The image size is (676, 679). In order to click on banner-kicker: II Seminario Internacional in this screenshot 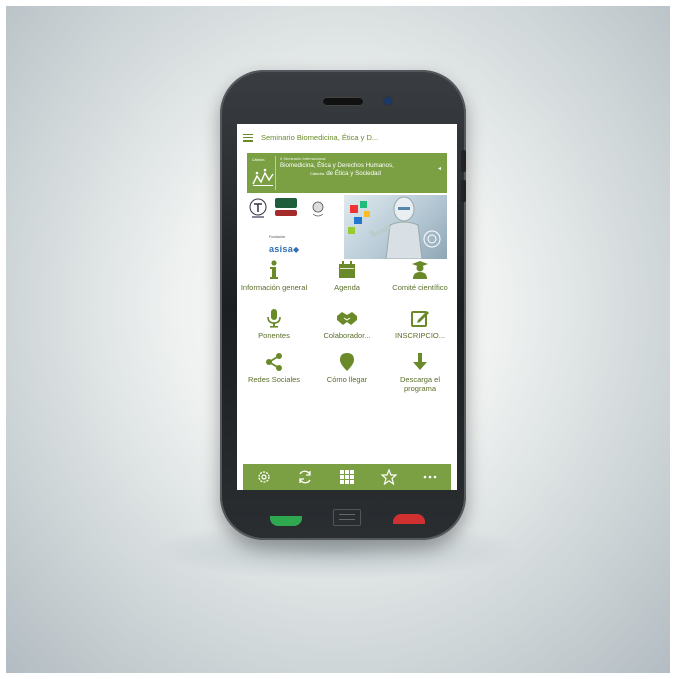, I will do `click(303, 158)`.